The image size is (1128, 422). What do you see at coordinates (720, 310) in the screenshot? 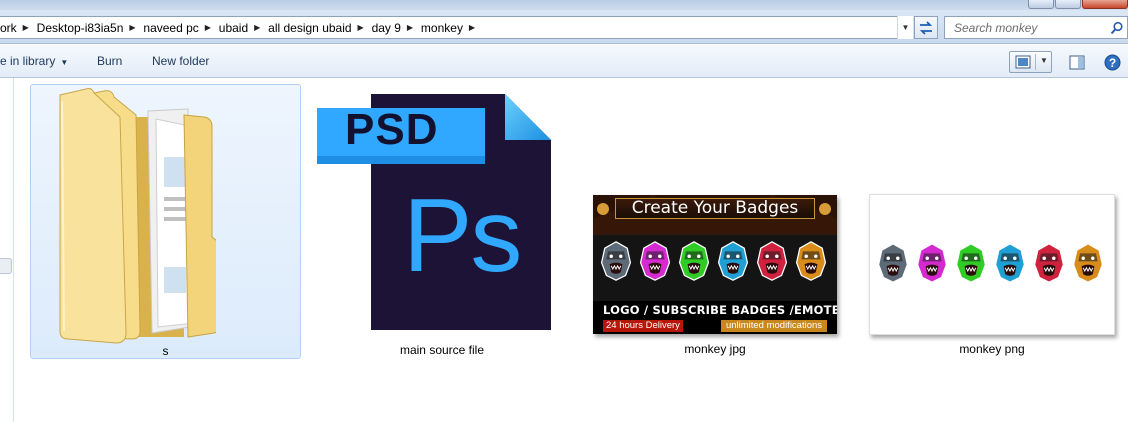
I see `banner-subtitle: LOGO / SUBSCRIBE BADGES /EMOTES` at bounding box center [720, 310].